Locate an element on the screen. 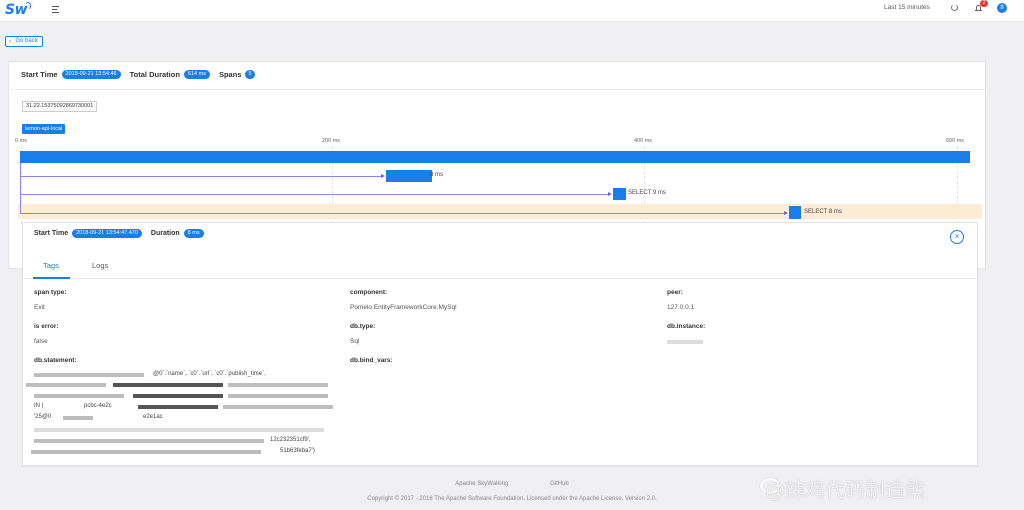 The width and height of the screenshot is (1024, 510). spans-label: Spans is located at coordinates (230, 74).